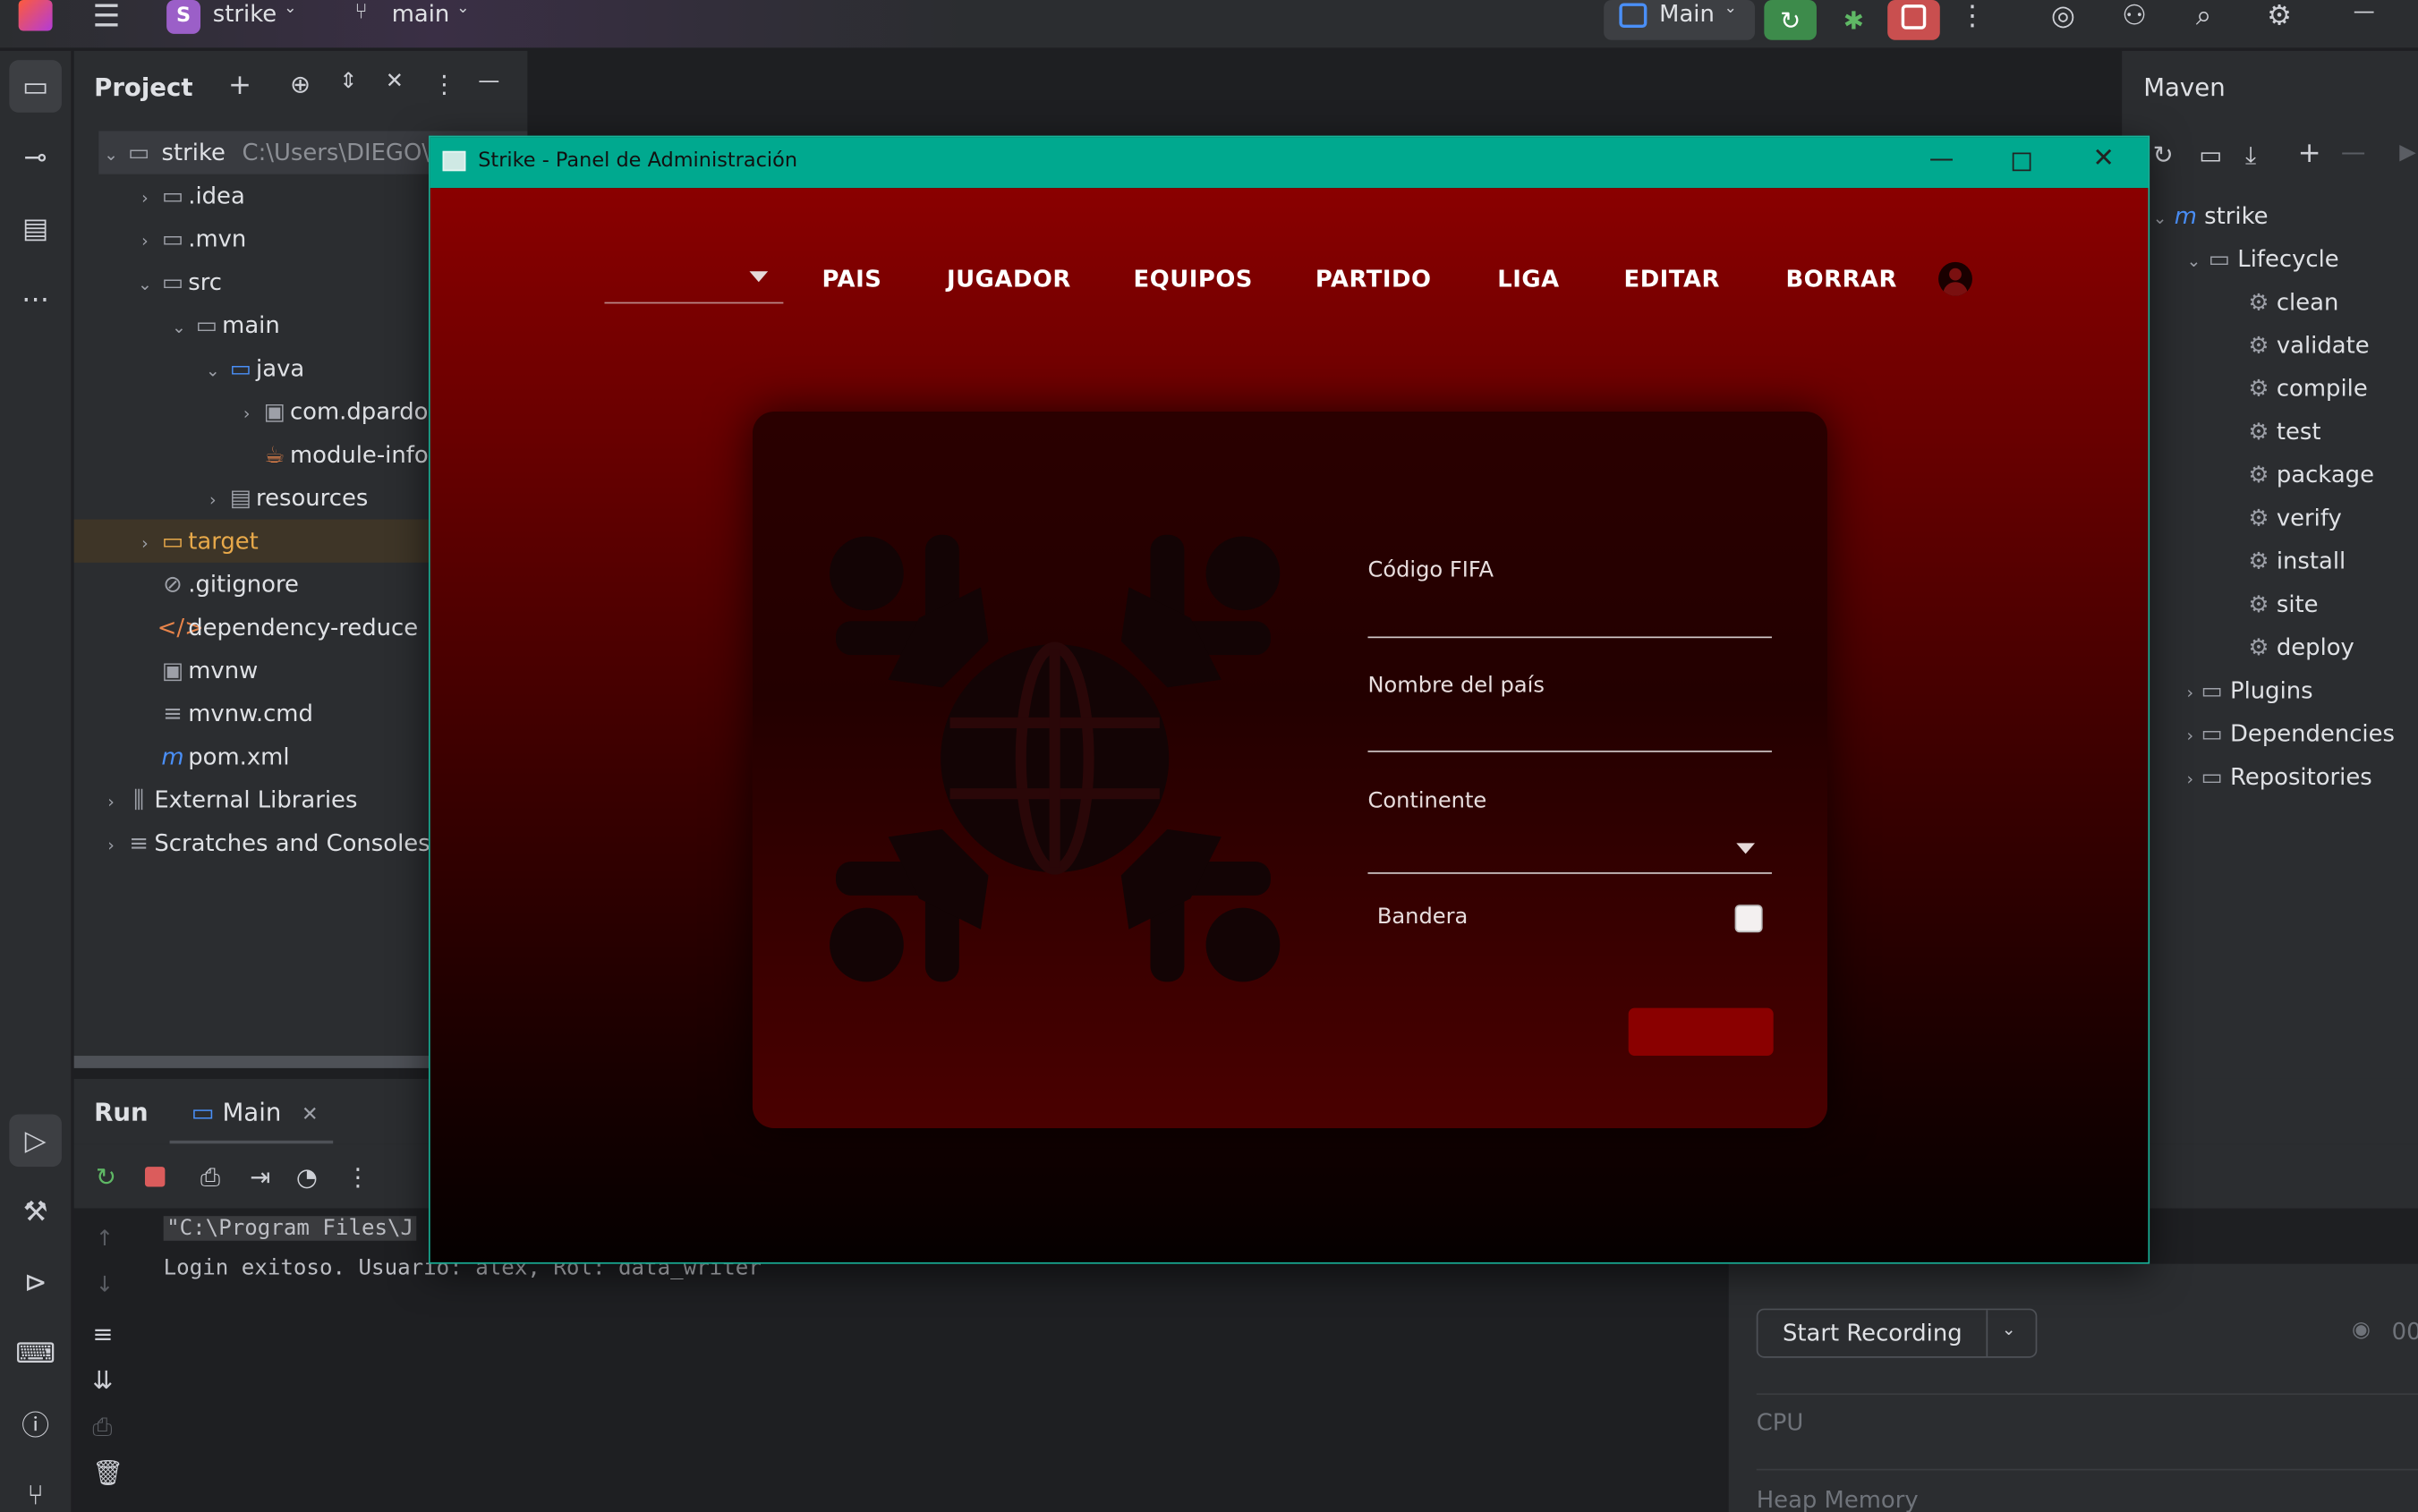 This screenshot has width=2418, height=1512. I want to click on codigo-fifa-input, so click(1569, 637).